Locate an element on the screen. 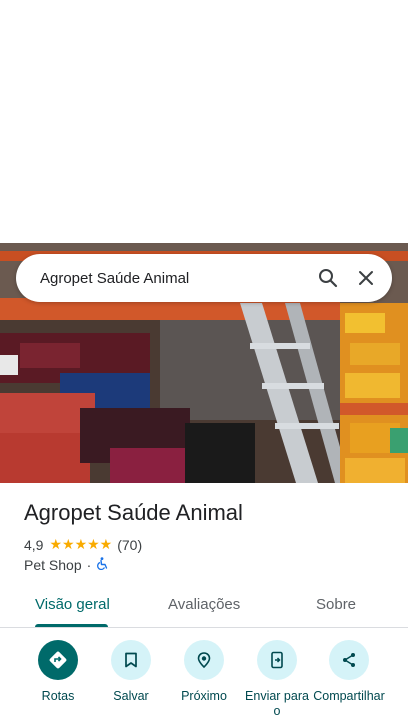  share-button: Compartilhar is located at coordinates (349, 672).